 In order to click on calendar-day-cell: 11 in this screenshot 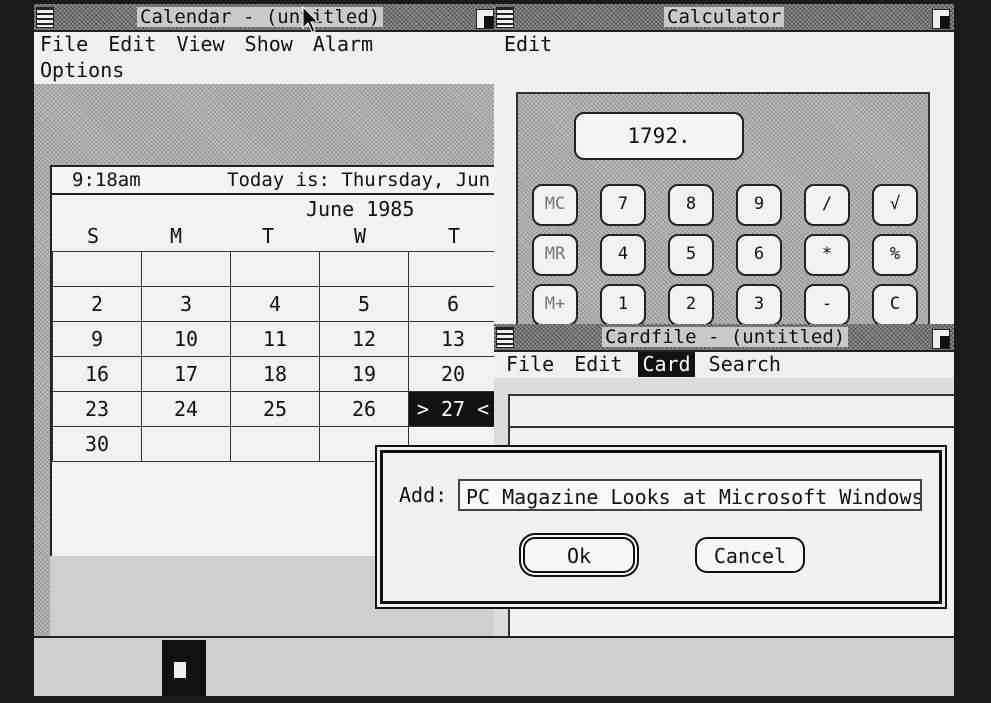, I will do `click(275, 339)`.